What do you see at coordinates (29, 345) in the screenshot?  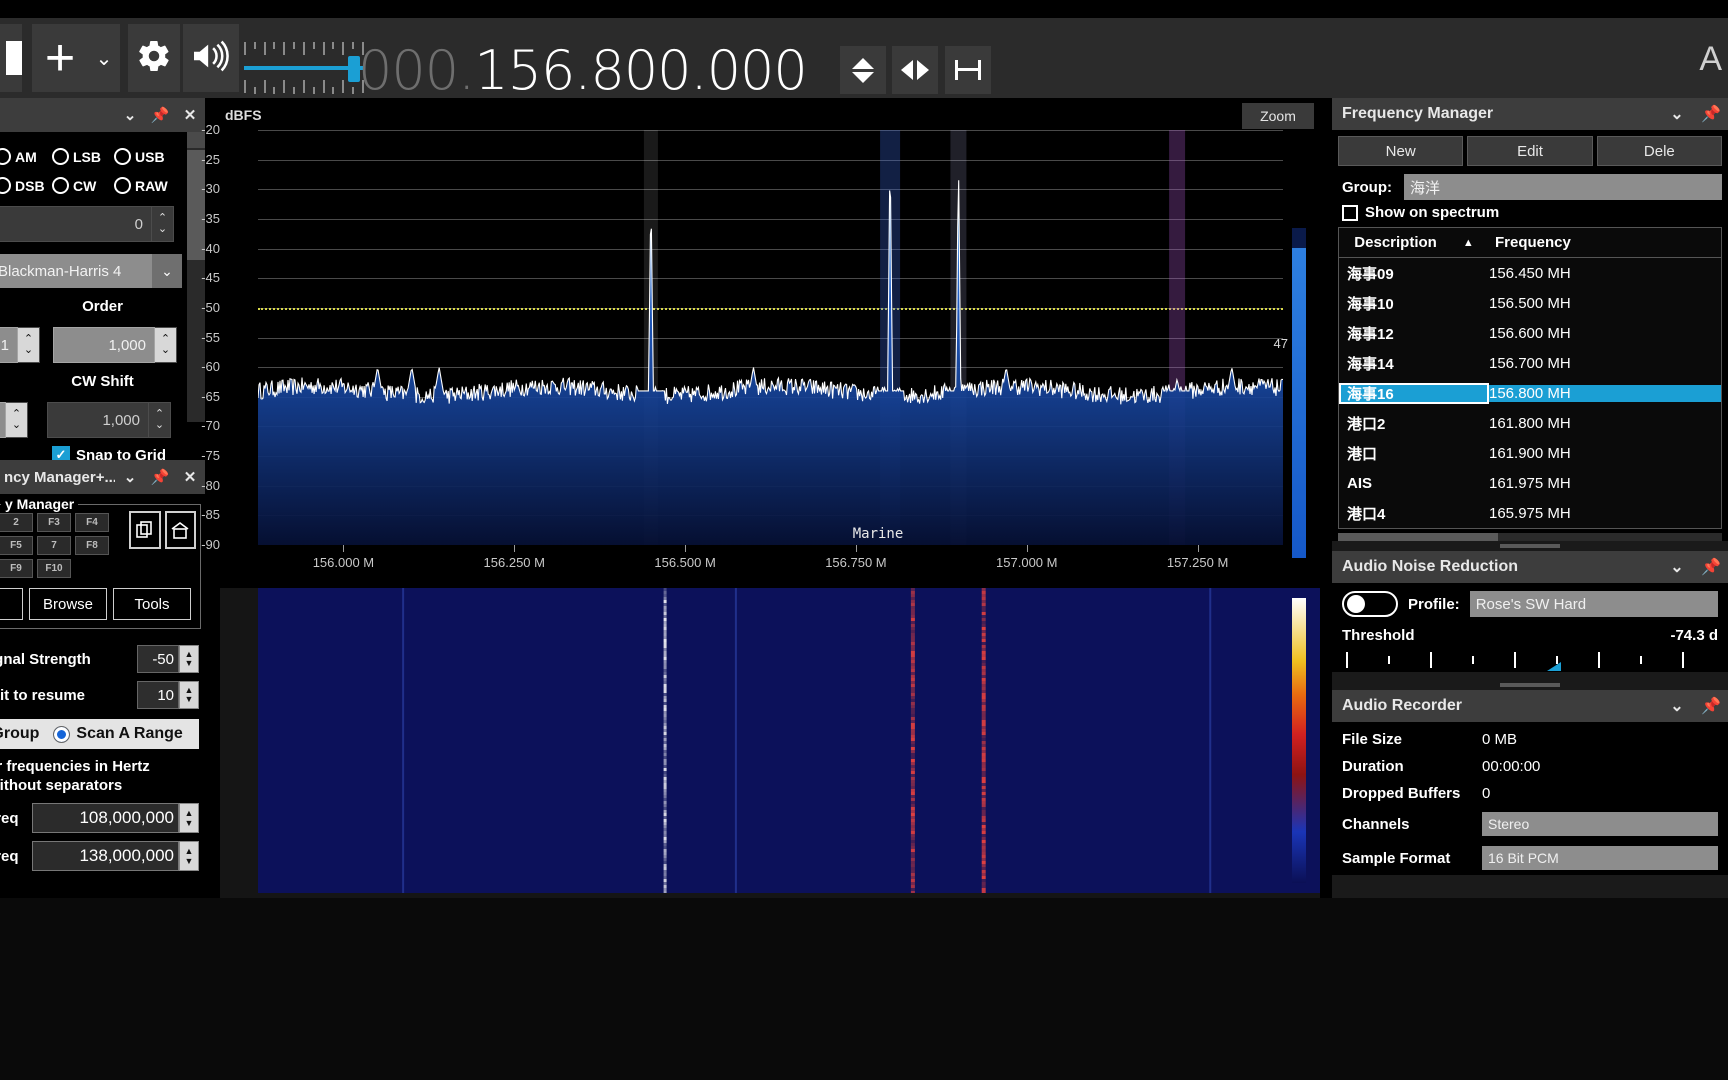 I see `bandwidth-stepper: ⌃ ⌄` at bounding box center [29, 345].